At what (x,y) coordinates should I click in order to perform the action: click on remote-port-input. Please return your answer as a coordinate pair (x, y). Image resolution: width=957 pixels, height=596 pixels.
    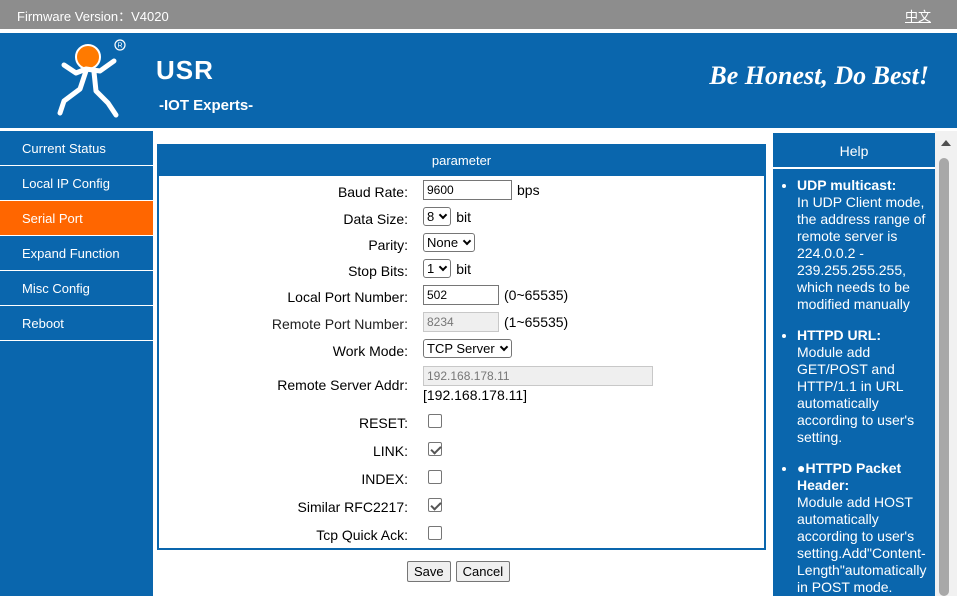
    Looking at the image, I should click on (461, 322).